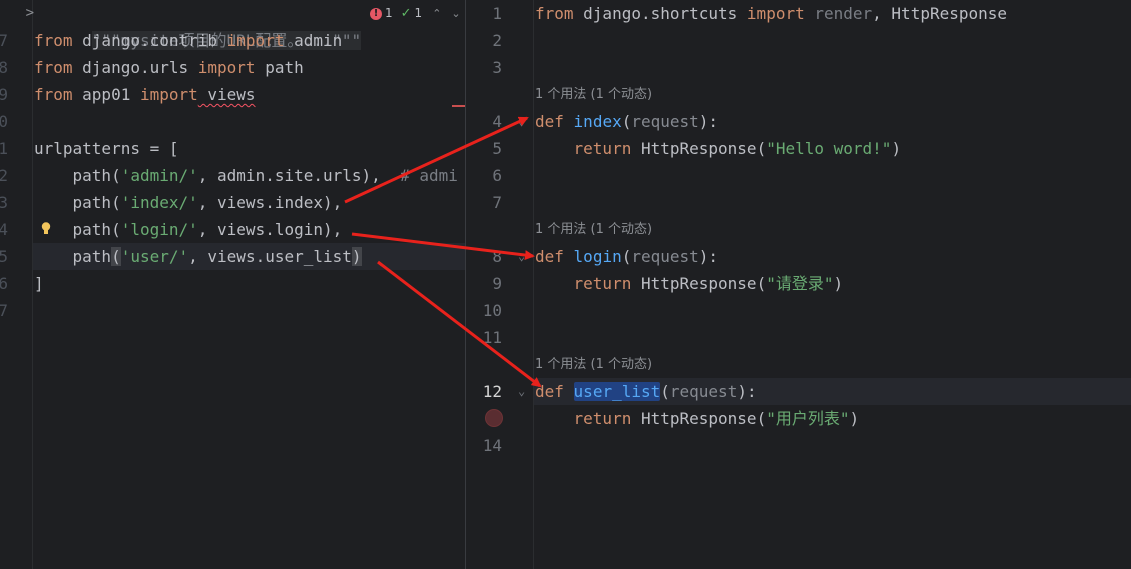 The height and width of the screenshot is (569, 1131). Describe the element at coordinates (17, 284) in the screenshot. I see `left-gutter: > 7 8 9 0 1 2 3 4 5 6 7` at that location.